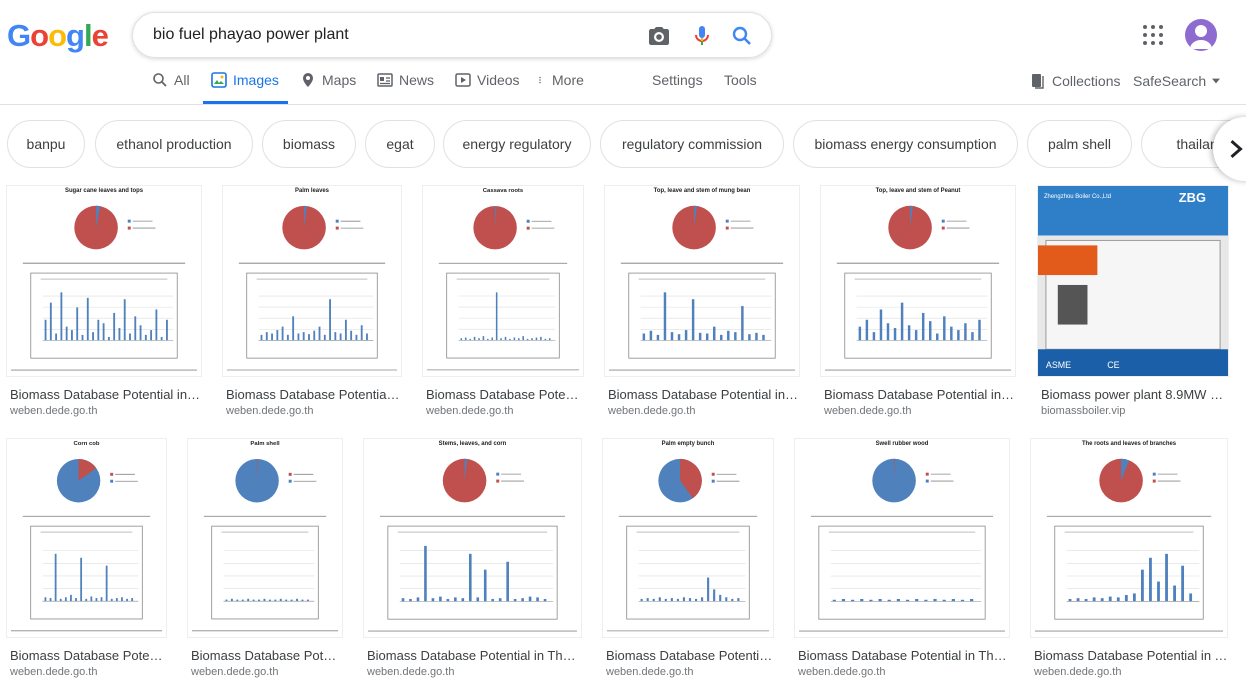 The image size is (1246, 686). I want to click on chip-palm-shell: palm shell, so click(1079, 144).